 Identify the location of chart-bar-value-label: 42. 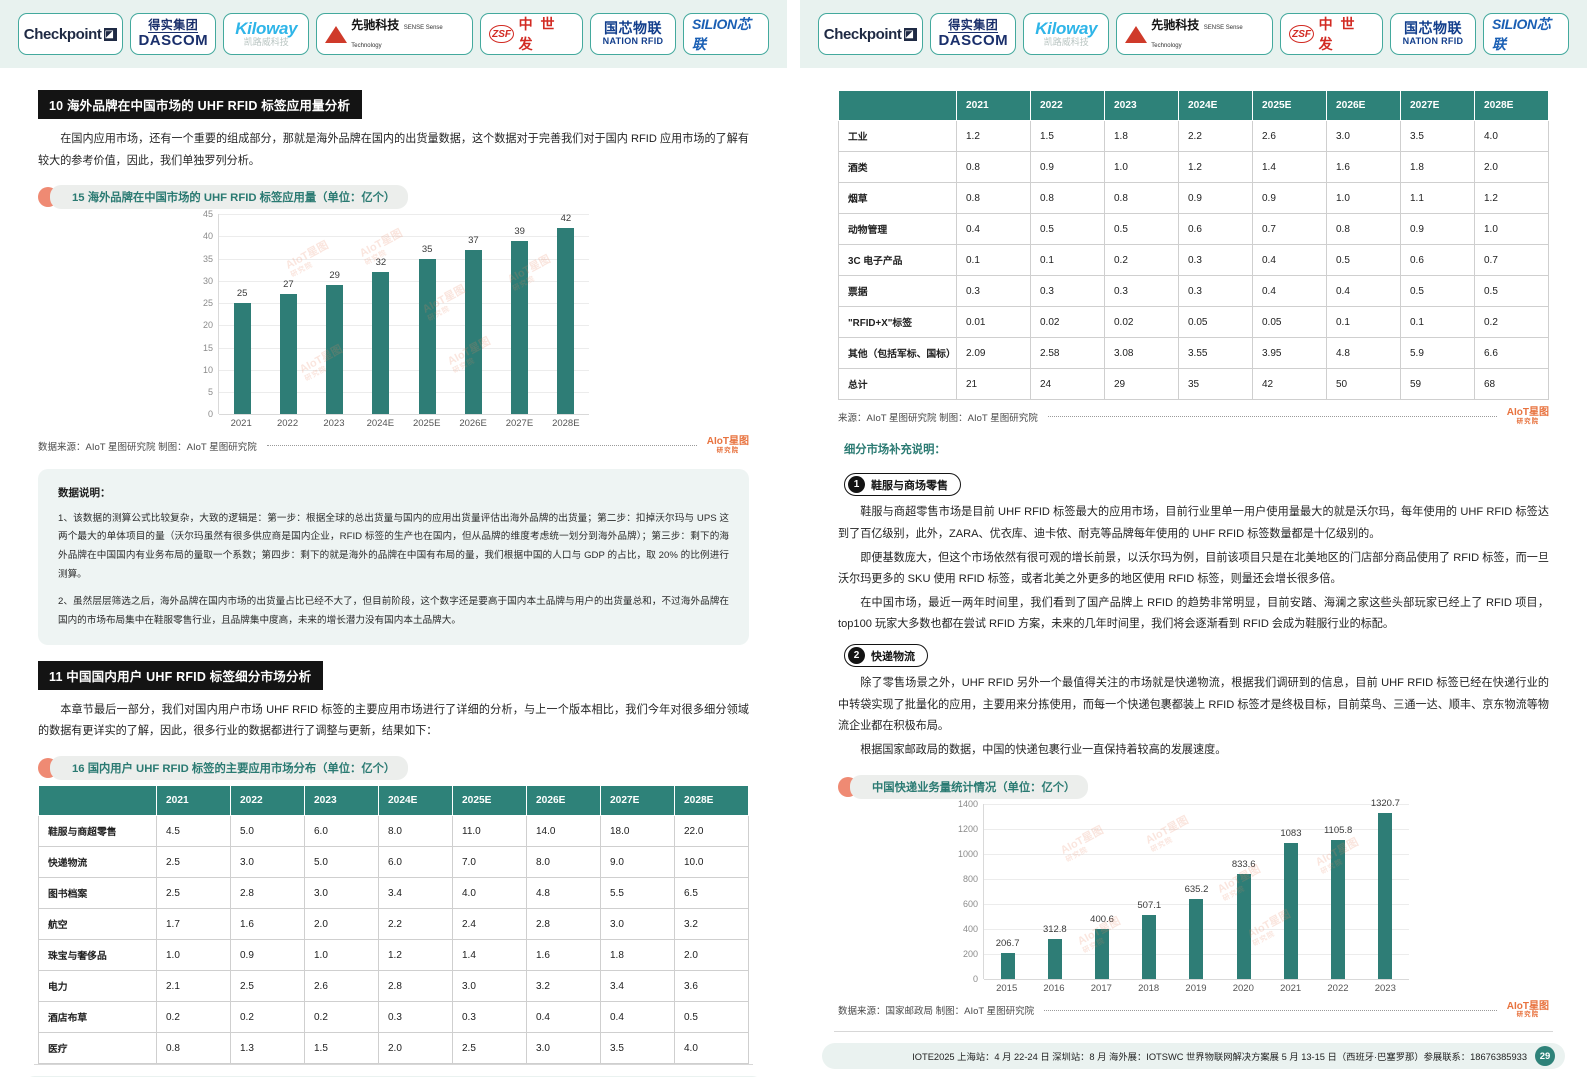
(566, 218).